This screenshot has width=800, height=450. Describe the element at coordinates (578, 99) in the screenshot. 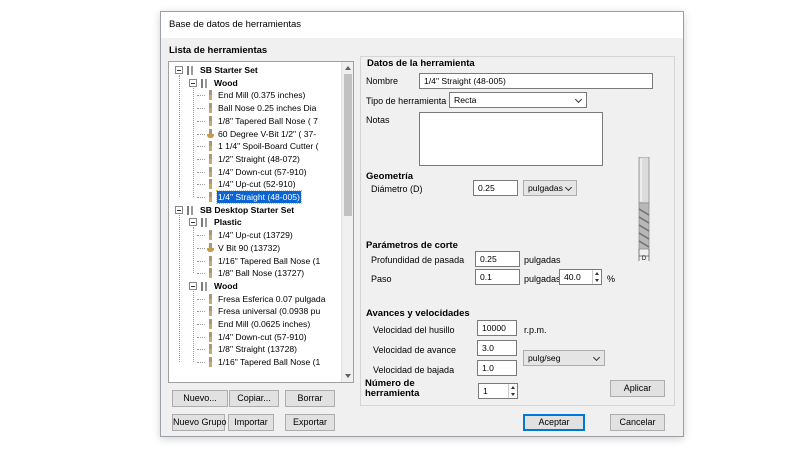

I see `chevron-down-icon` at that location.